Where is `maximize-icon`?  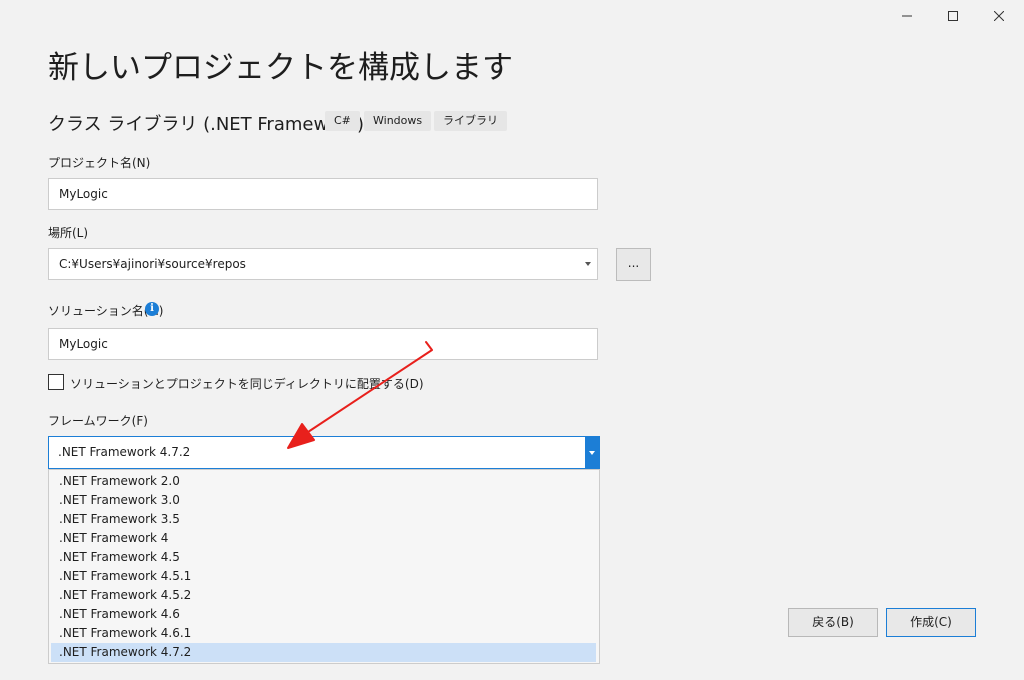
maximize-icon is located at coordinates (953, 16).